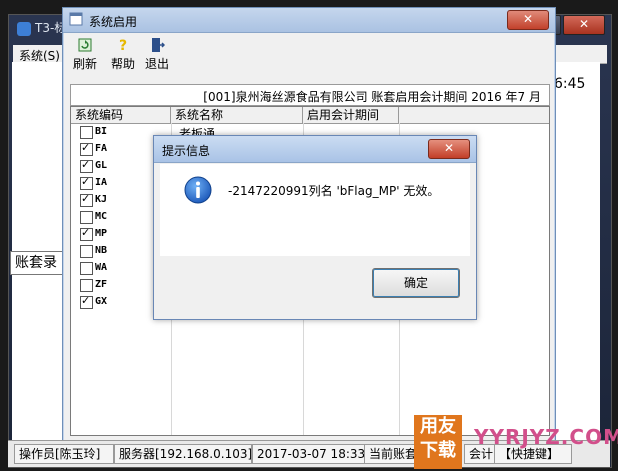 This screenshot has width=618, height=471. I want to click on refresh-label: 刷新, so click(84, 64).